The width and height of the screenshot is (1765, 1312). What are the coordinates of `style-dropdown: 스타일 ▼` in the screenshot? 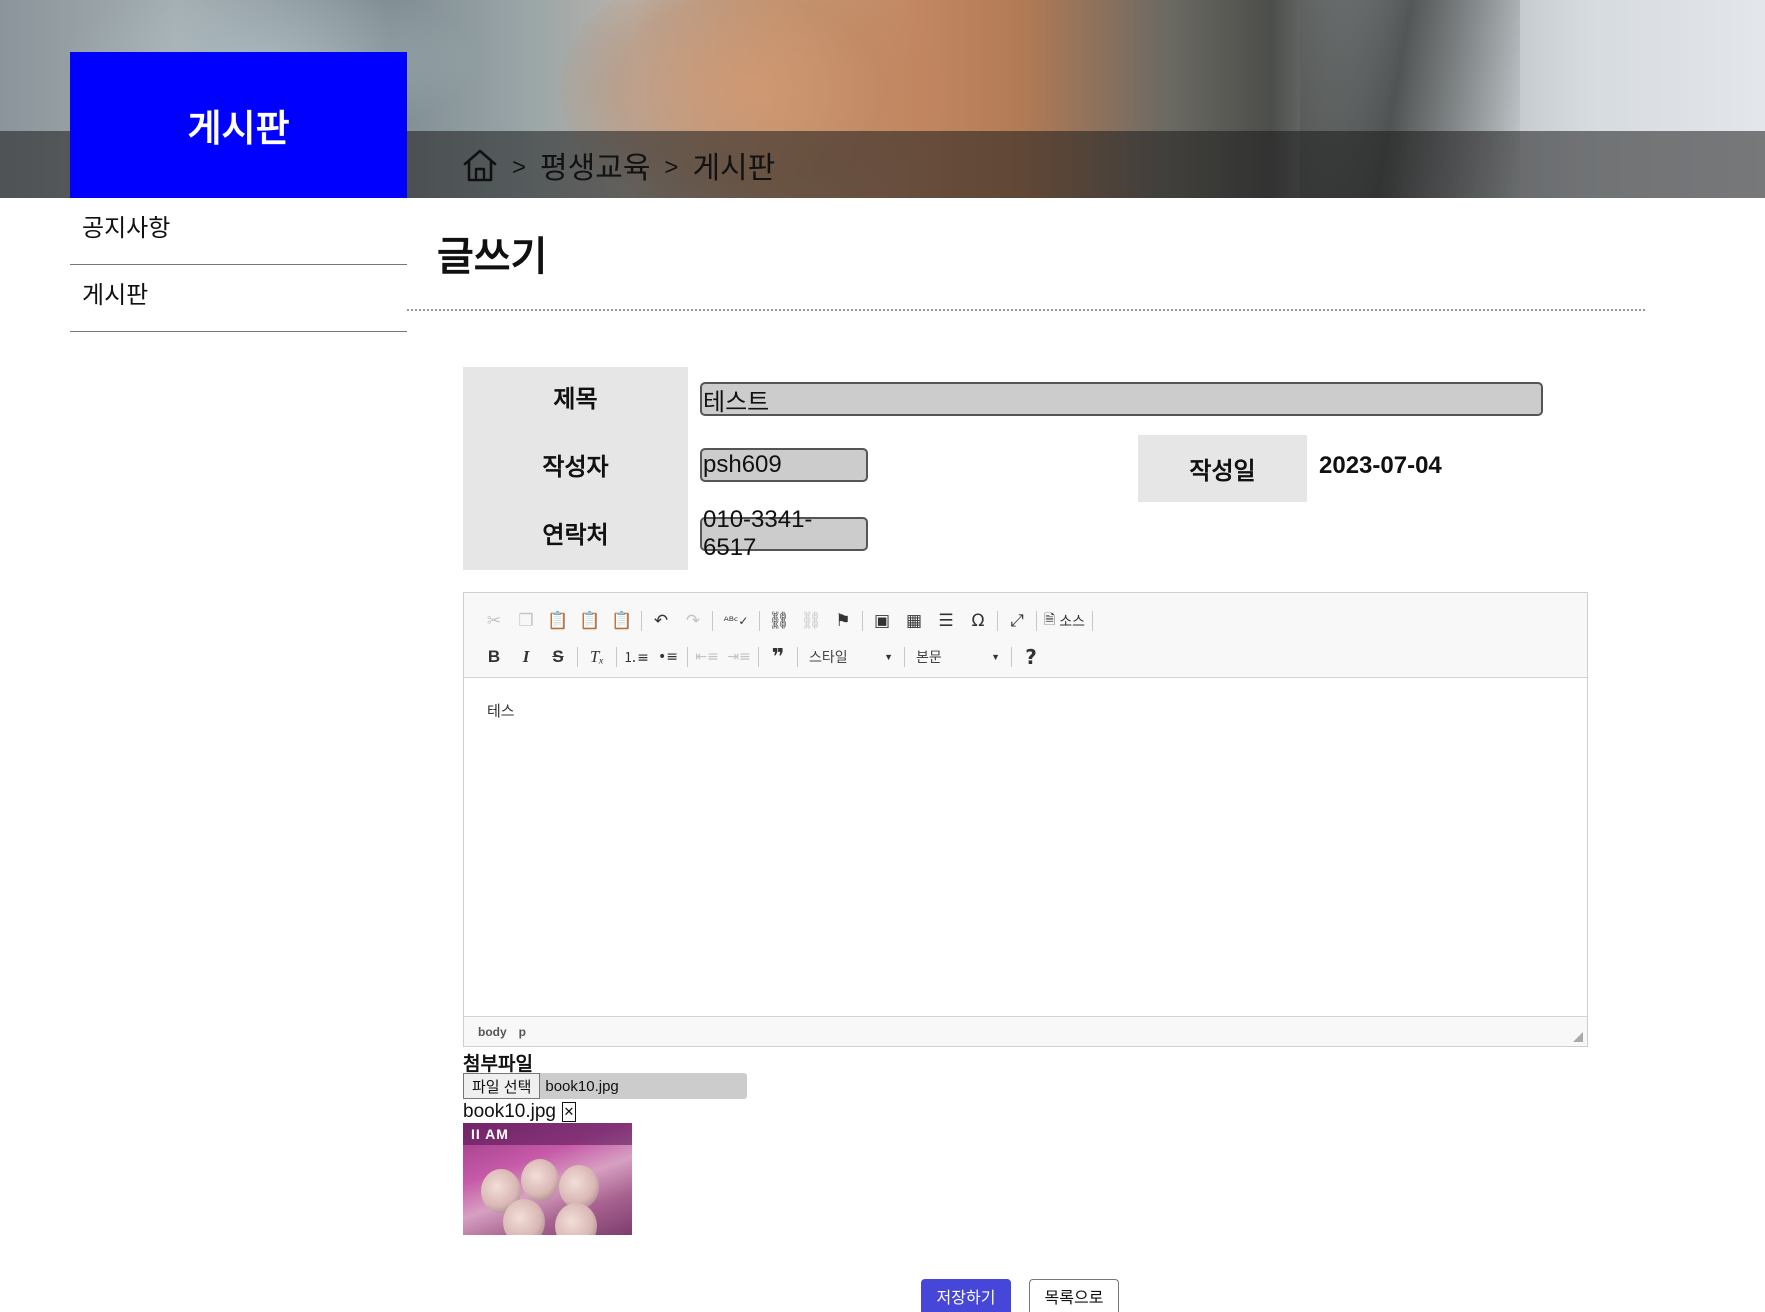 It's located at (851, 657).